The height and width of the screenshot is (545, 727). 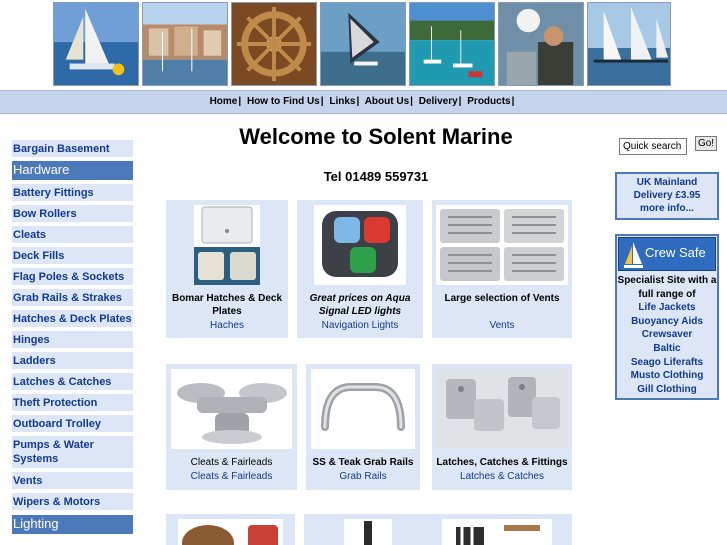 I want to click on sidebar-item-vents: Vents, so click(x=72, y=480).